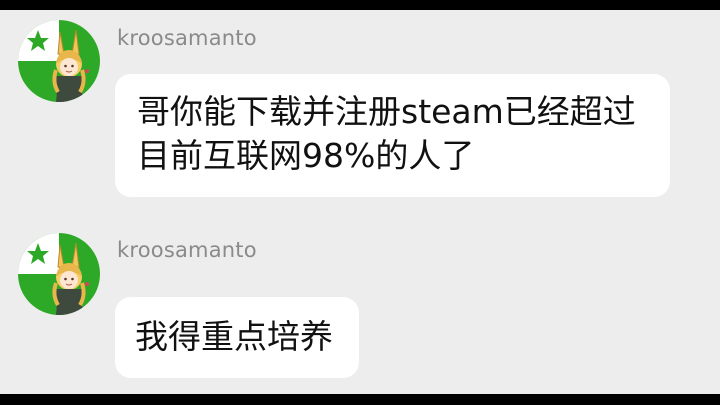 This screenshot has width=720, height=405. Describe the element at coordinates (234, 336) in the screenshot. I see `message-text-line: 我得重点培养` at that location.